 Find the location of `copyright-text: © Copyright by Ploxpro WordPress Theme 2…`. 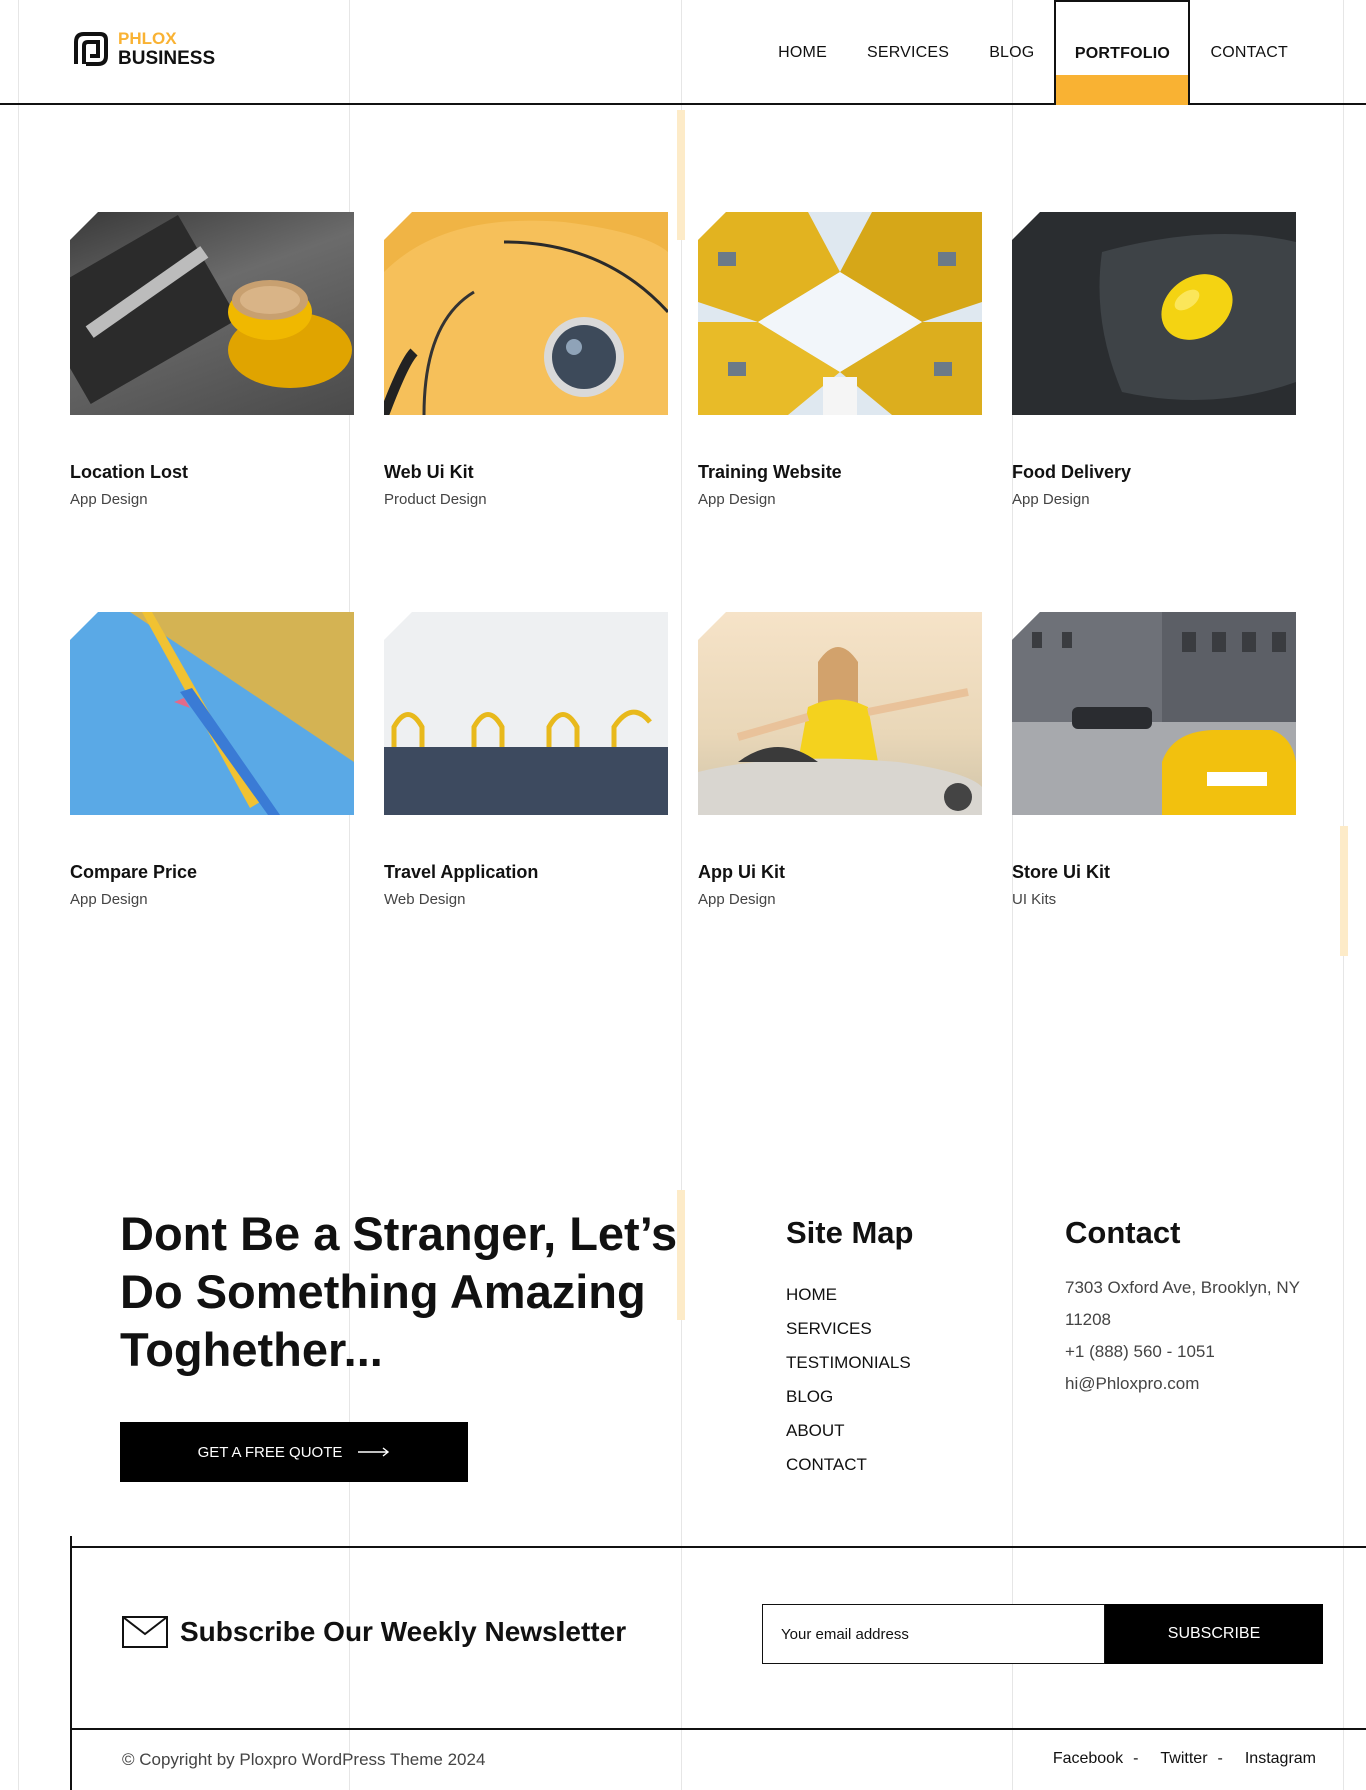

copyright-text: © Copyright by Ploxpro WordPress Theme 2… is located at coordinates (304, 1759).